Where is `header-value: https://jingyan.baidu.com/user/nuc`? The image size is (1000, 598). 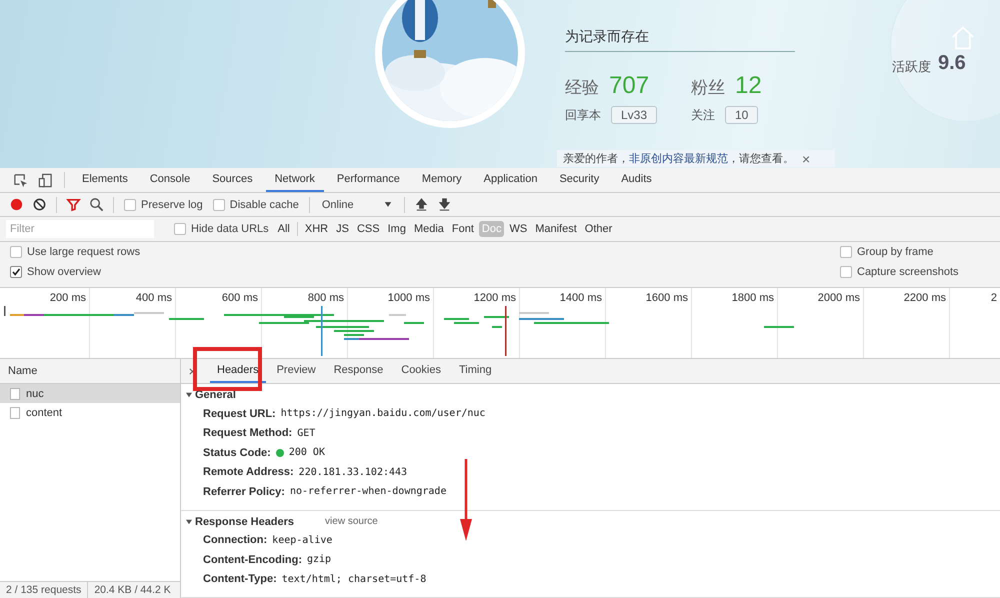
header-value: https://jingyan.baidu.com/user/nuc is located at coordinates (383, 414).